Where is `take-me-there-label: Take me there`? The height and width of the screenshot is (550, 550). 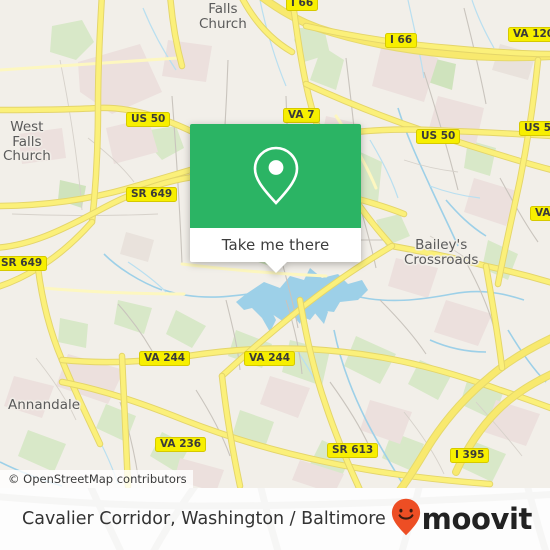 take-me-there-label: Take me there is located at coordinates (275, 245).